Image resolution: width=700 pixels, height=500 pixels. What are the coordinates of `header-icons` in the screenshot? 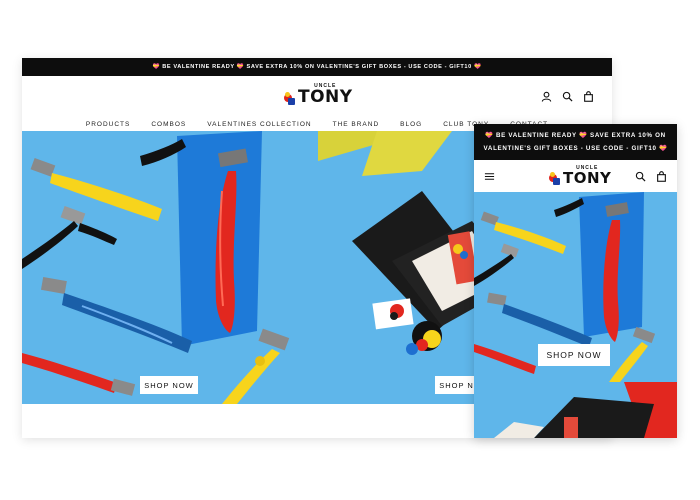 It's located at (567, 96).